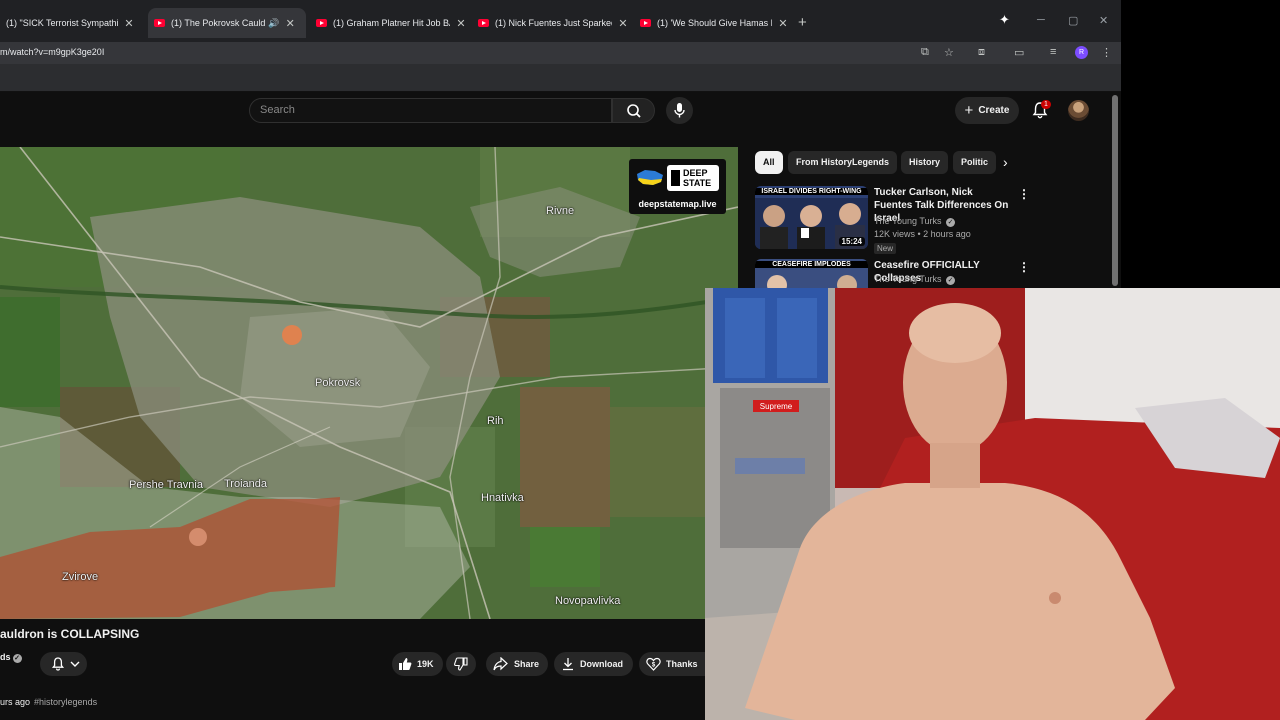 This screenshot has height=720, width=1280. I want to click on dislike-button, so click(461, 664).